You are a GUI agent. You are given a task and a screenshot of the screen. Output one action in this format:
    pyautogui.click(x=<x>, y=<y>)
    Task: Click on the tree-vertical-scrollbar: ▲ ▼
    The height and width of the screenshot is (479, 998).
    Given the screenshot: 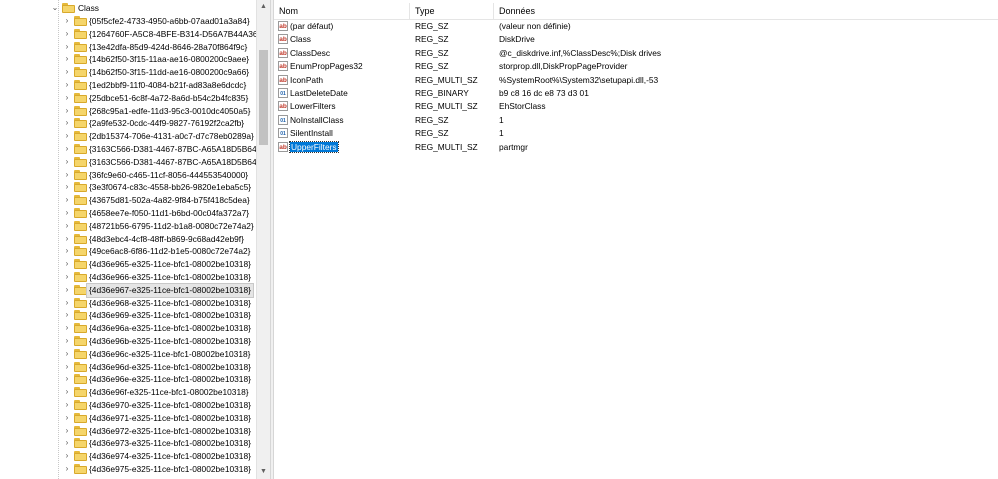 What is the action you would take?
    pyautogui.click(x=263, y=239)
    